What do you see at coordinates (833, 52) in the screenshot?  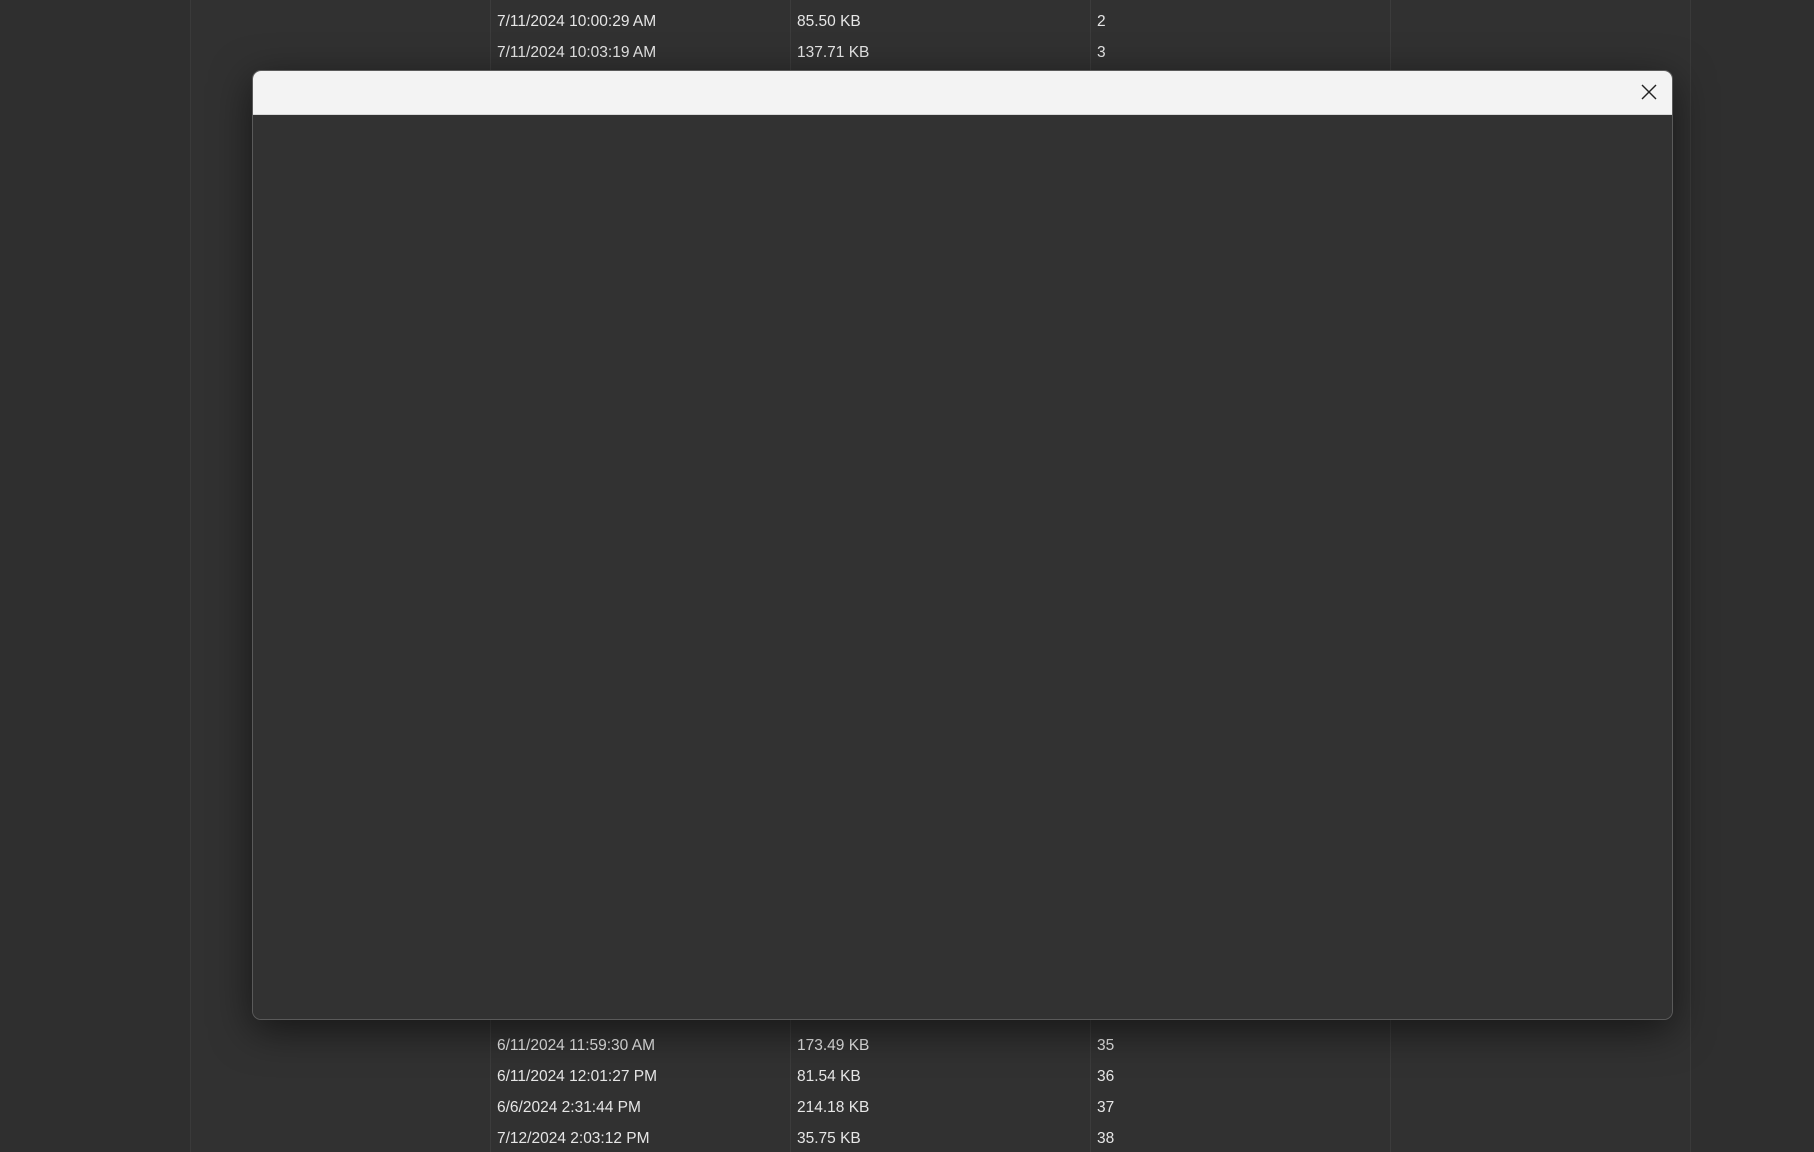 I see `size-cell: 137.71 KB` at bounding box center [833, 52].